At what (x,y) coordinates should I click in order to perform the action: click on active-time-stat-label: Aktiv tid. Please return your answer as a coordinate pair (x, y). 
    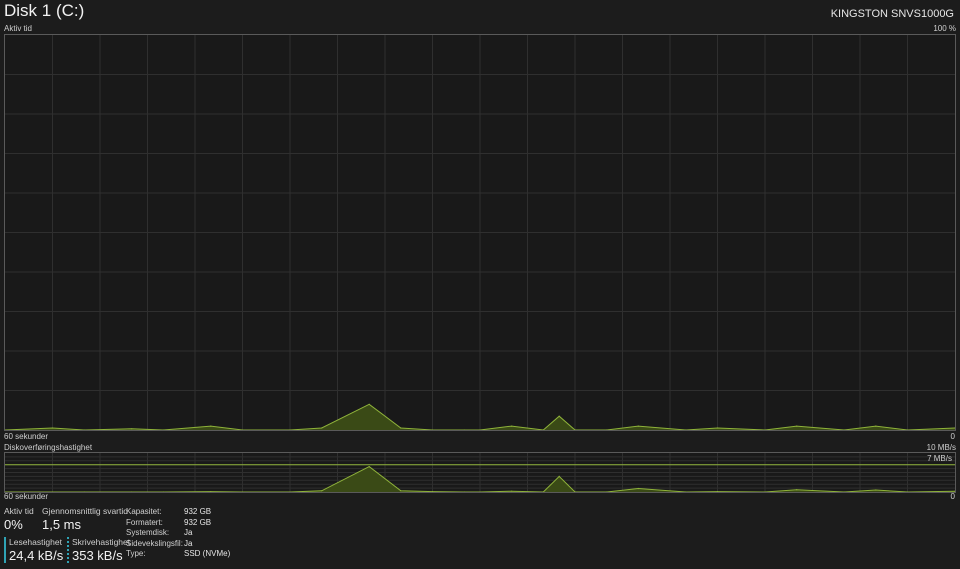
    Looking at the image, I should click on (19, 511).